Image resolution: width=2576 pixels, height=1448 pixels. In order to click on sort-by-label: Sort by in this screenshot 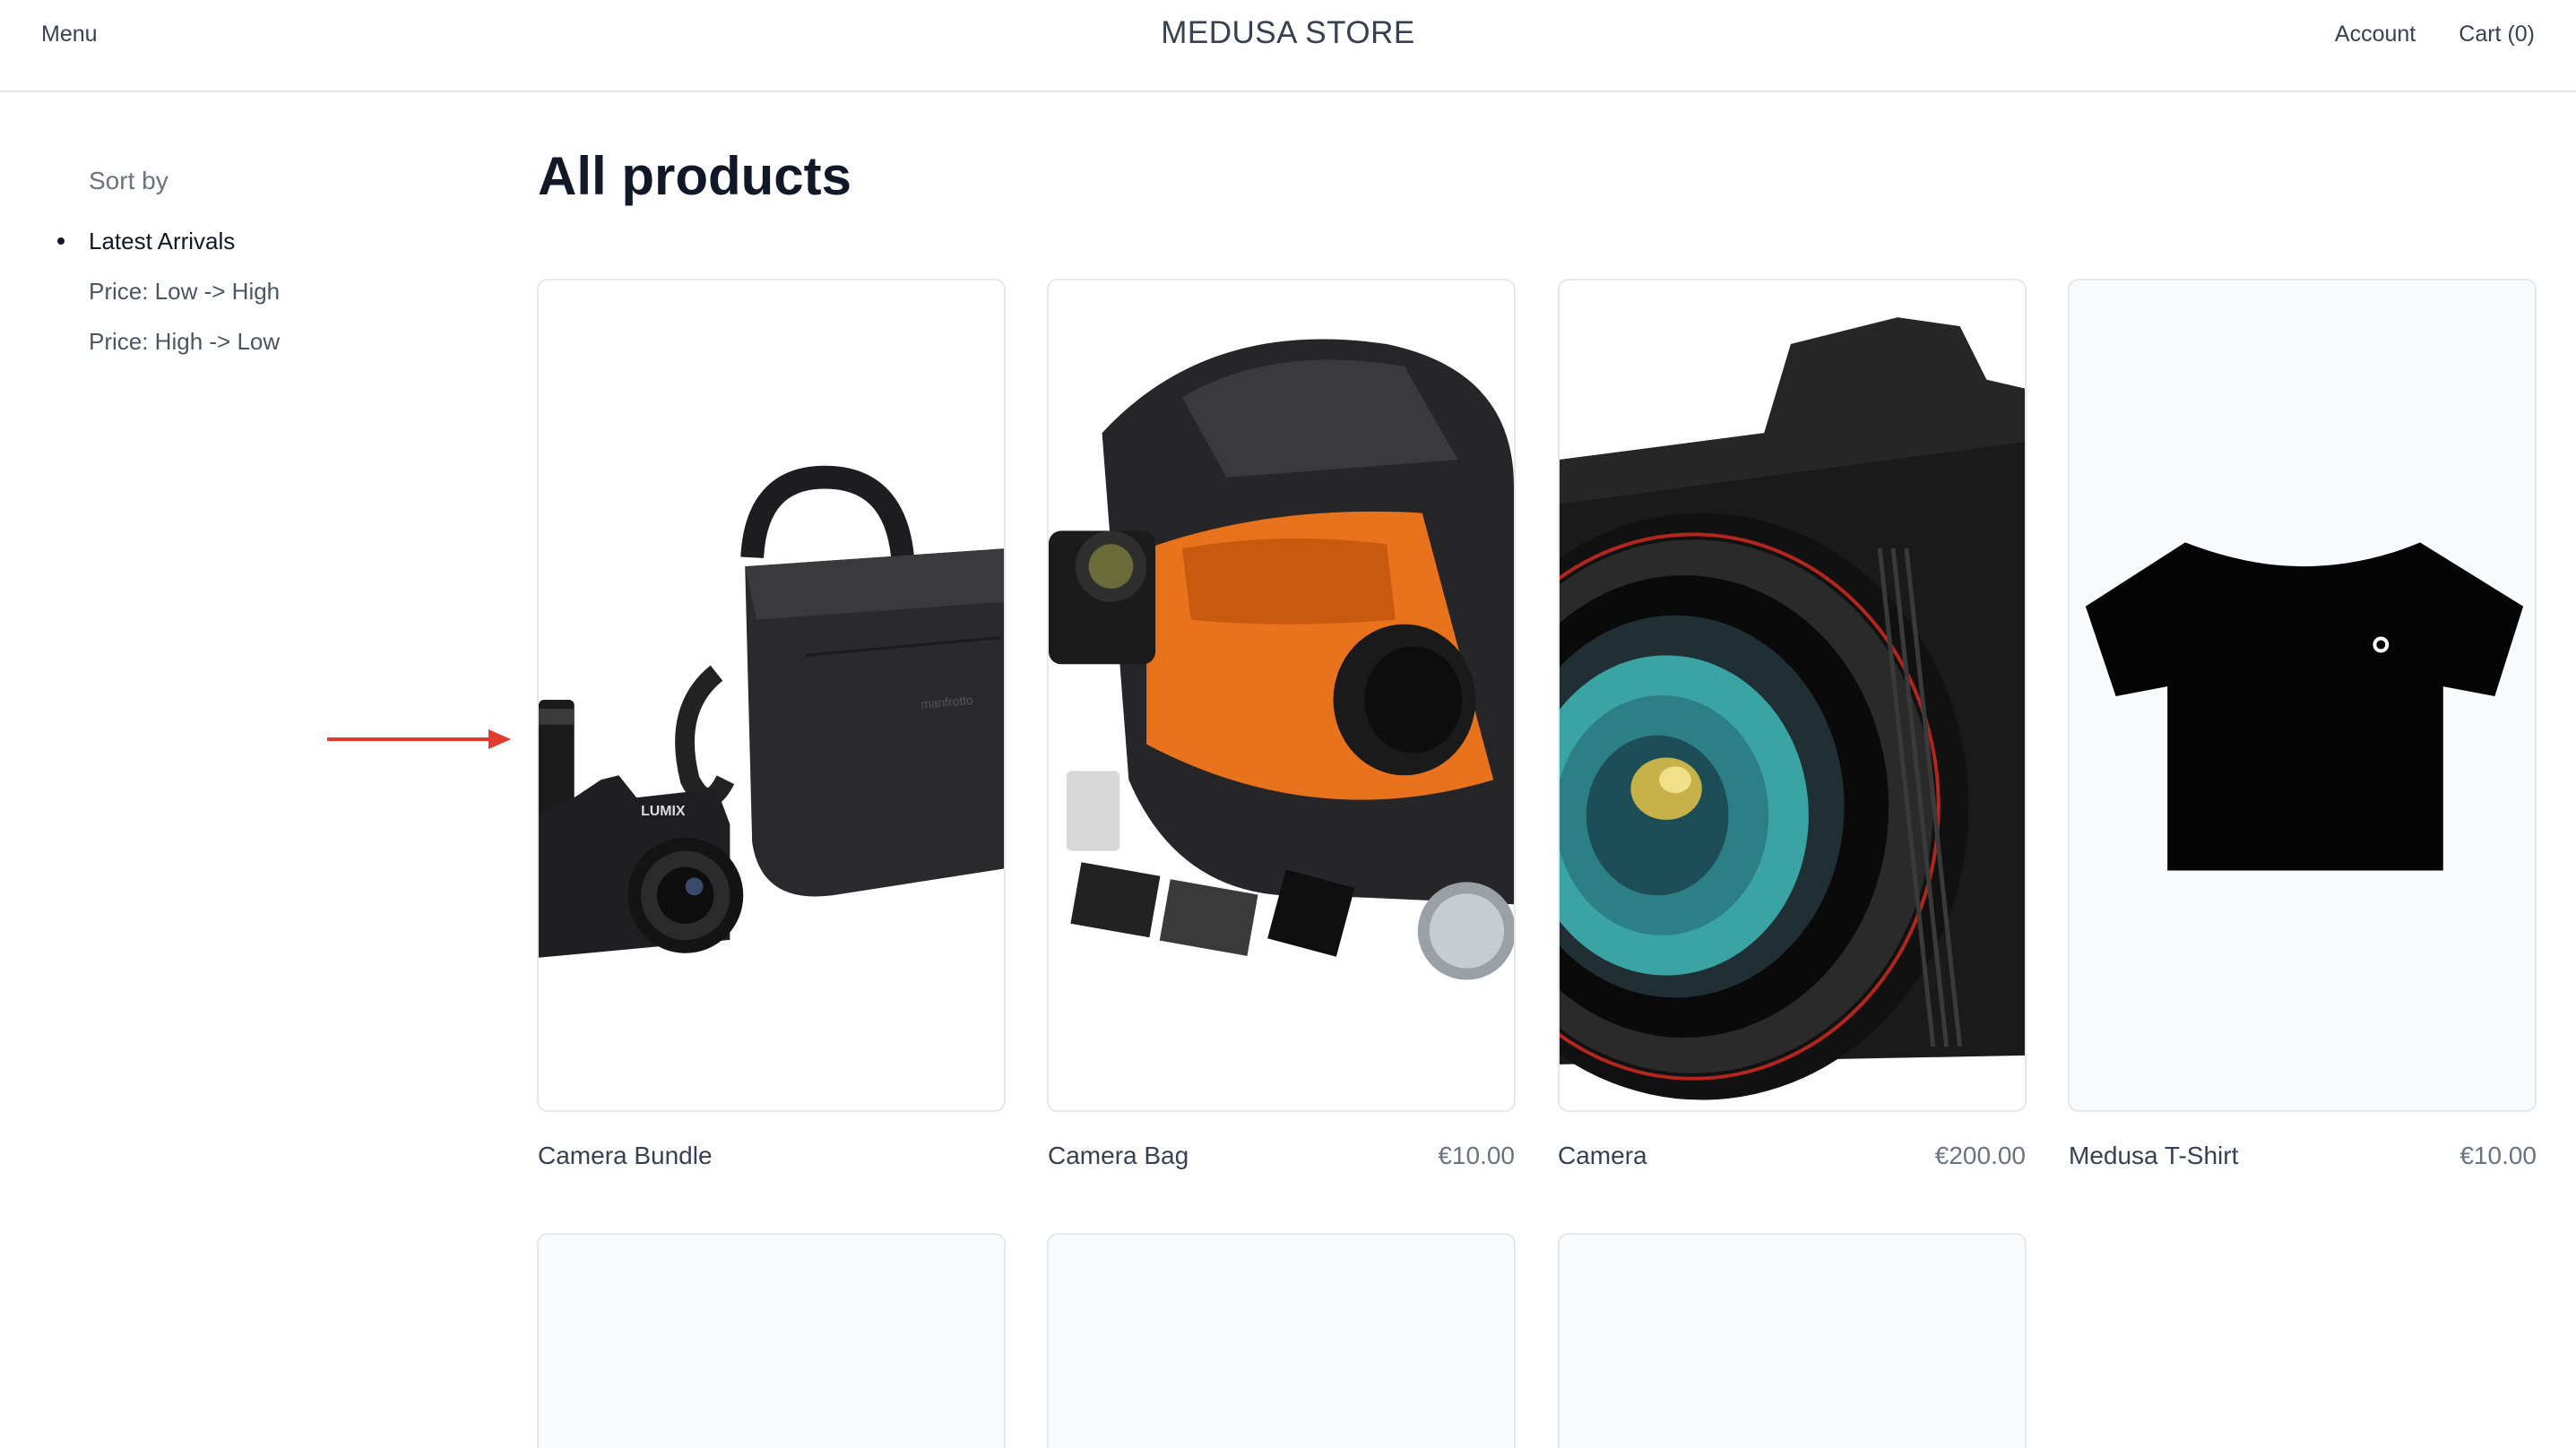, I will do `click(129, 180)`.